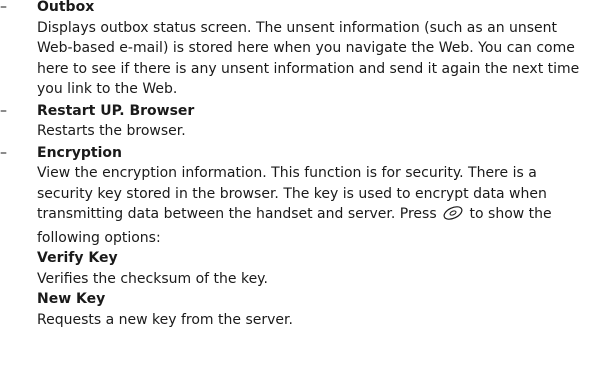 Image resolution: width=613 pixels, height=366 pixels. Describe the element at coordinates (71, 299) in the screenshot. I see `option-term-new-key: New Key` at that location.